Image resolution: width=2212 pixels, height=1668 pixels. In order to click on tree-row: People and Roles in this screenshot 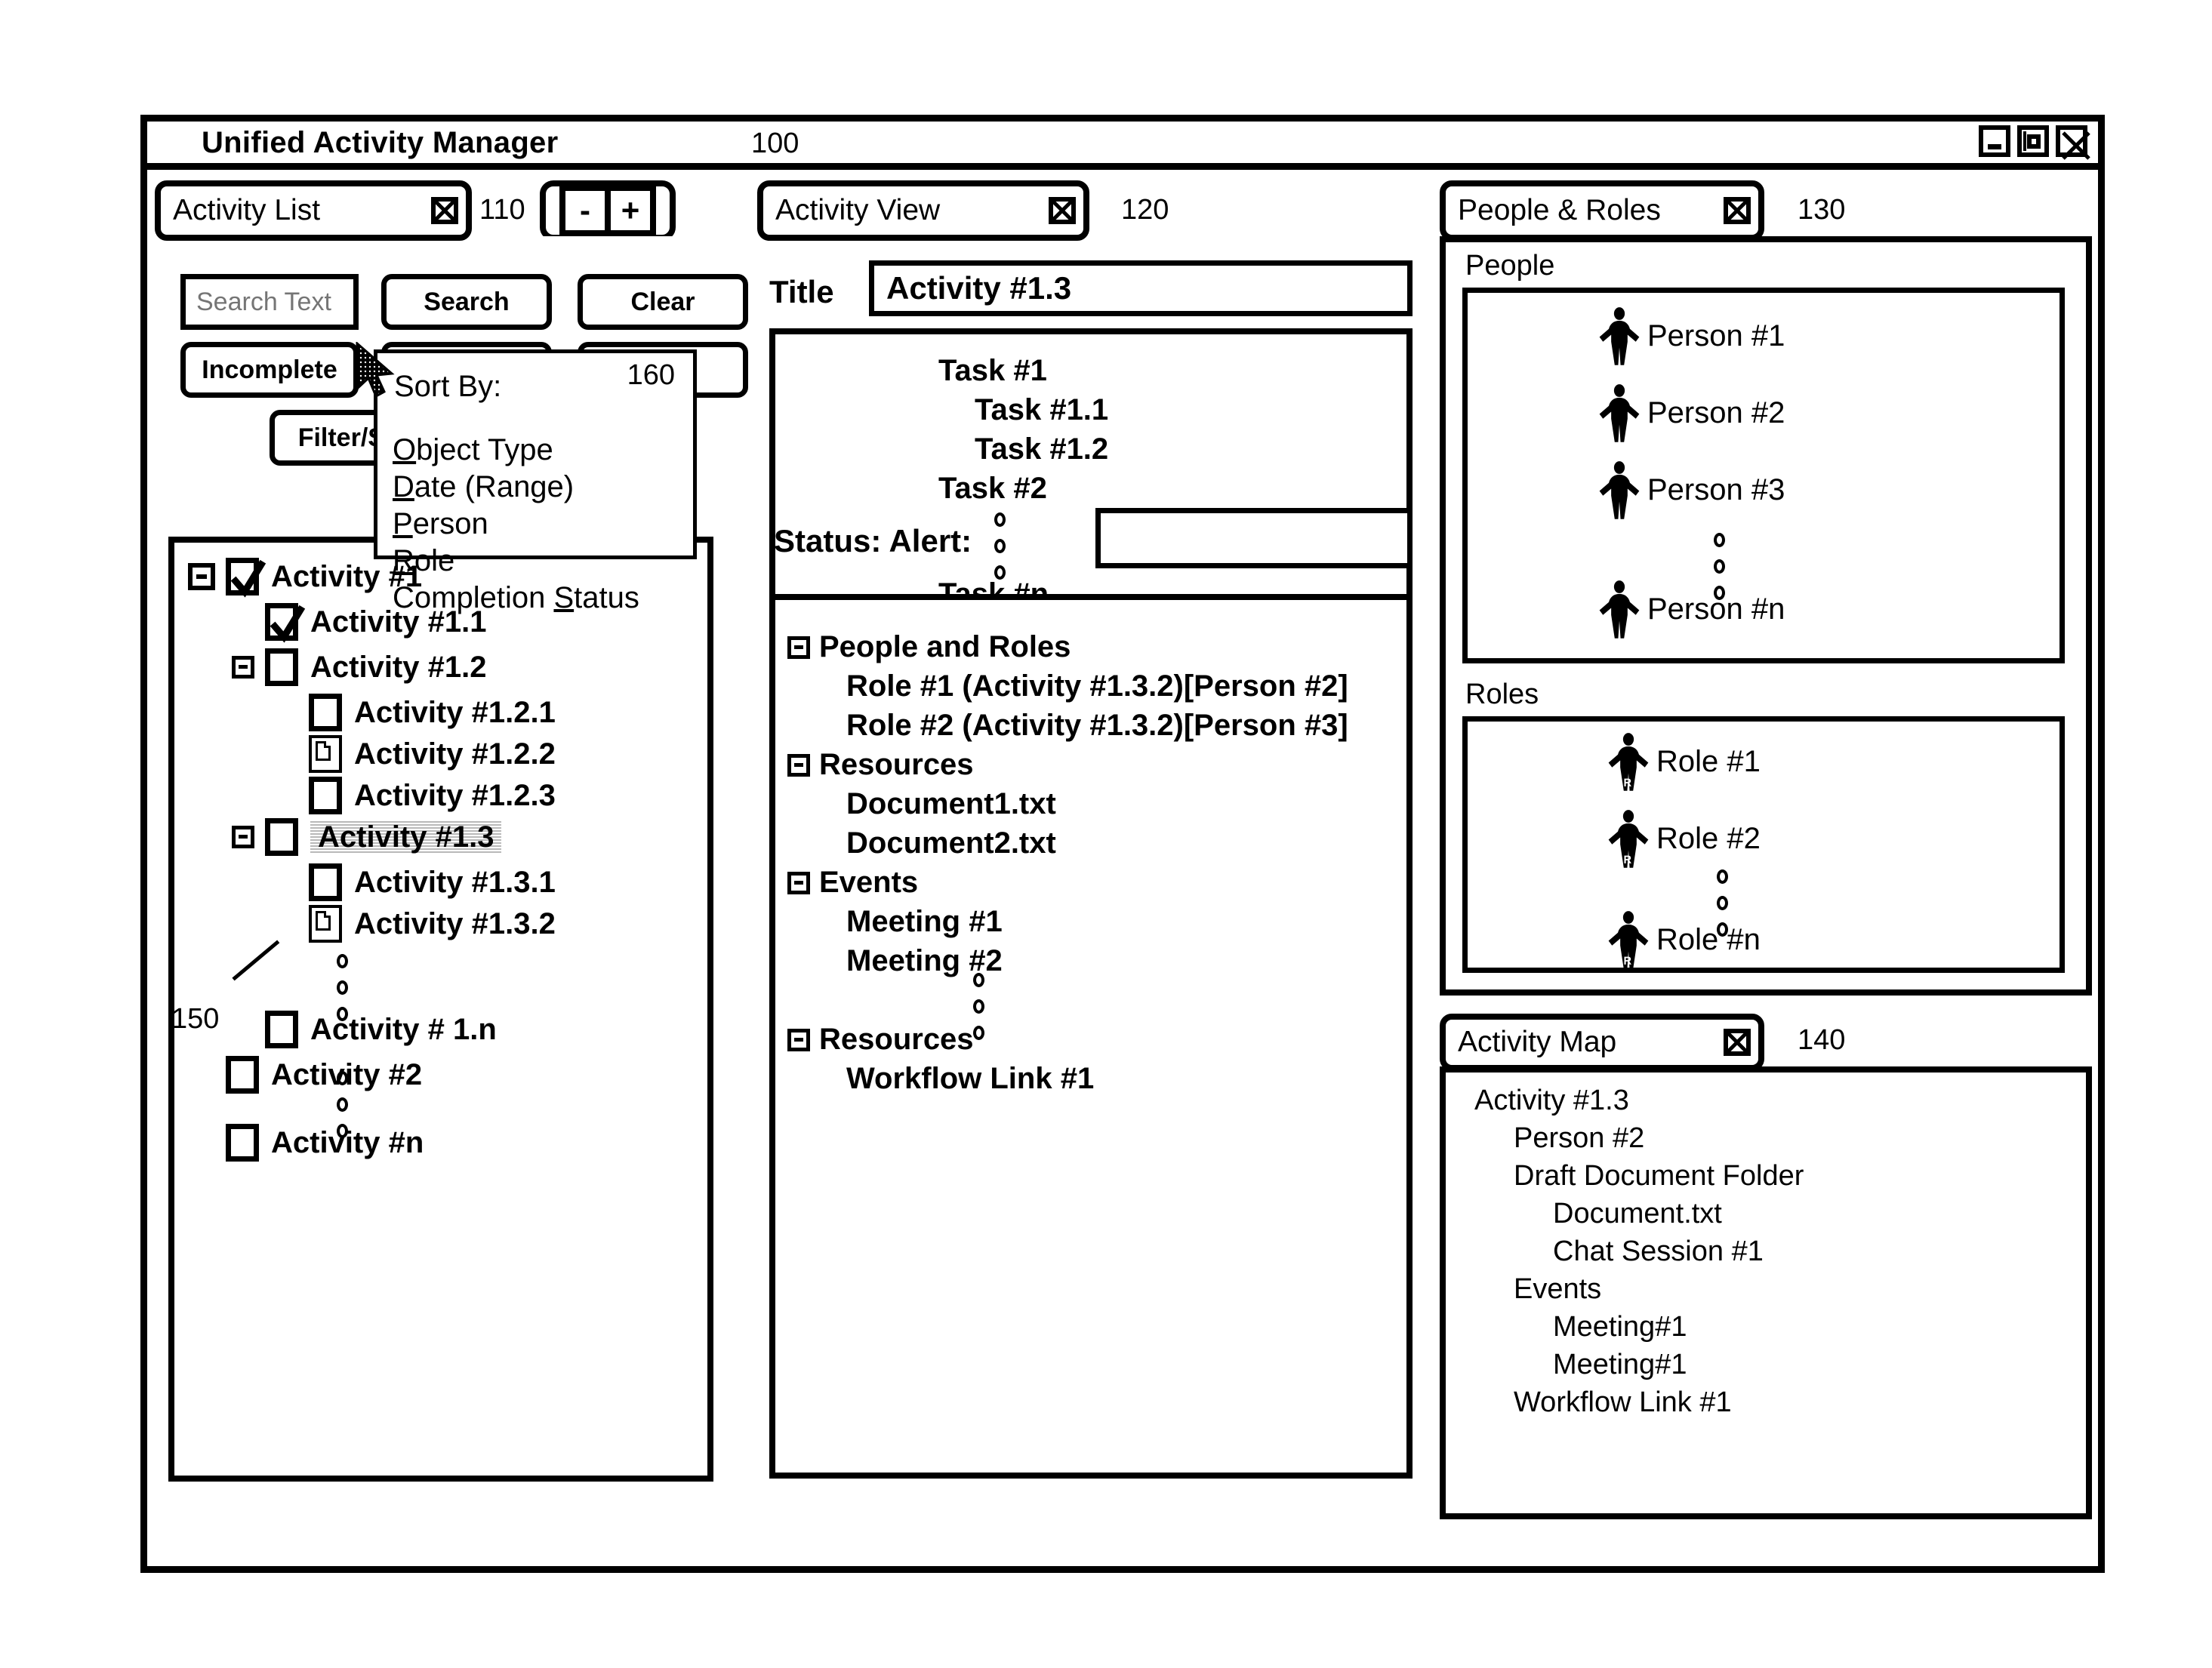, I will do `click(929, 647)`.